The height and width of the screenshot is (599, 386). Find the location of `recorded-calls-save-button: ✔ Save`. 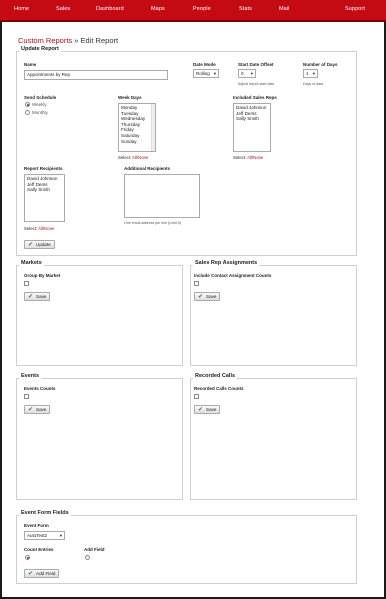

recorded-calls-save-button: ✔ Save is located at coordinates (207, 409).